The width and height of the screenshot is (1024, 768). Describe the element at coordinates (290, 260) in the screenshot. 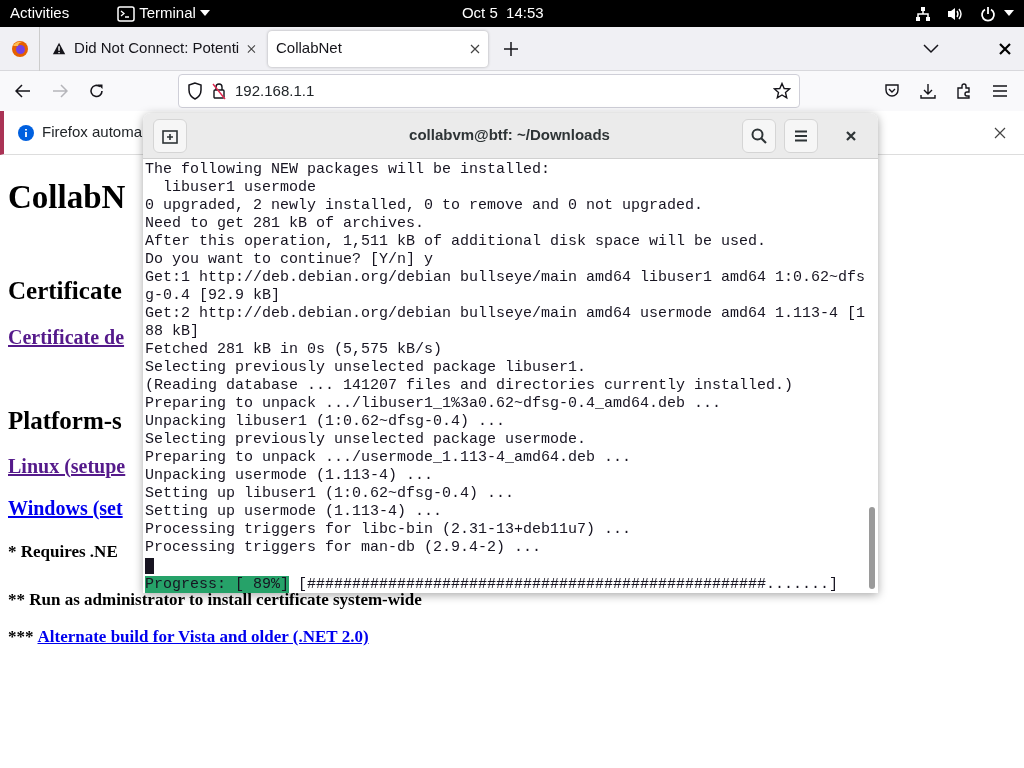

I see `terminal-line: Do you want to continue? [Y/n] y` at that location.